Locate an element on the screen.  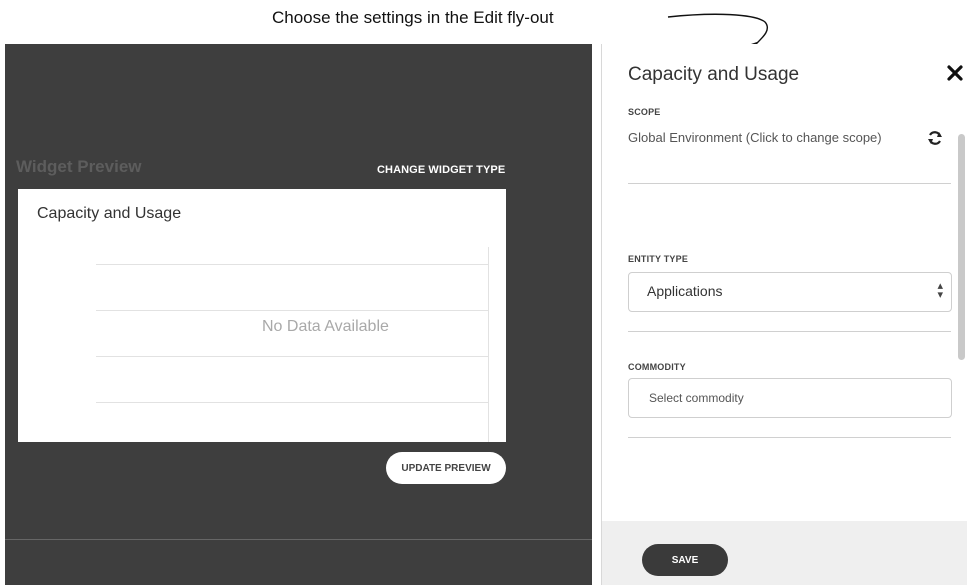
entity-type-label: ENTITY TYPE is located at coordinates (658, 259).